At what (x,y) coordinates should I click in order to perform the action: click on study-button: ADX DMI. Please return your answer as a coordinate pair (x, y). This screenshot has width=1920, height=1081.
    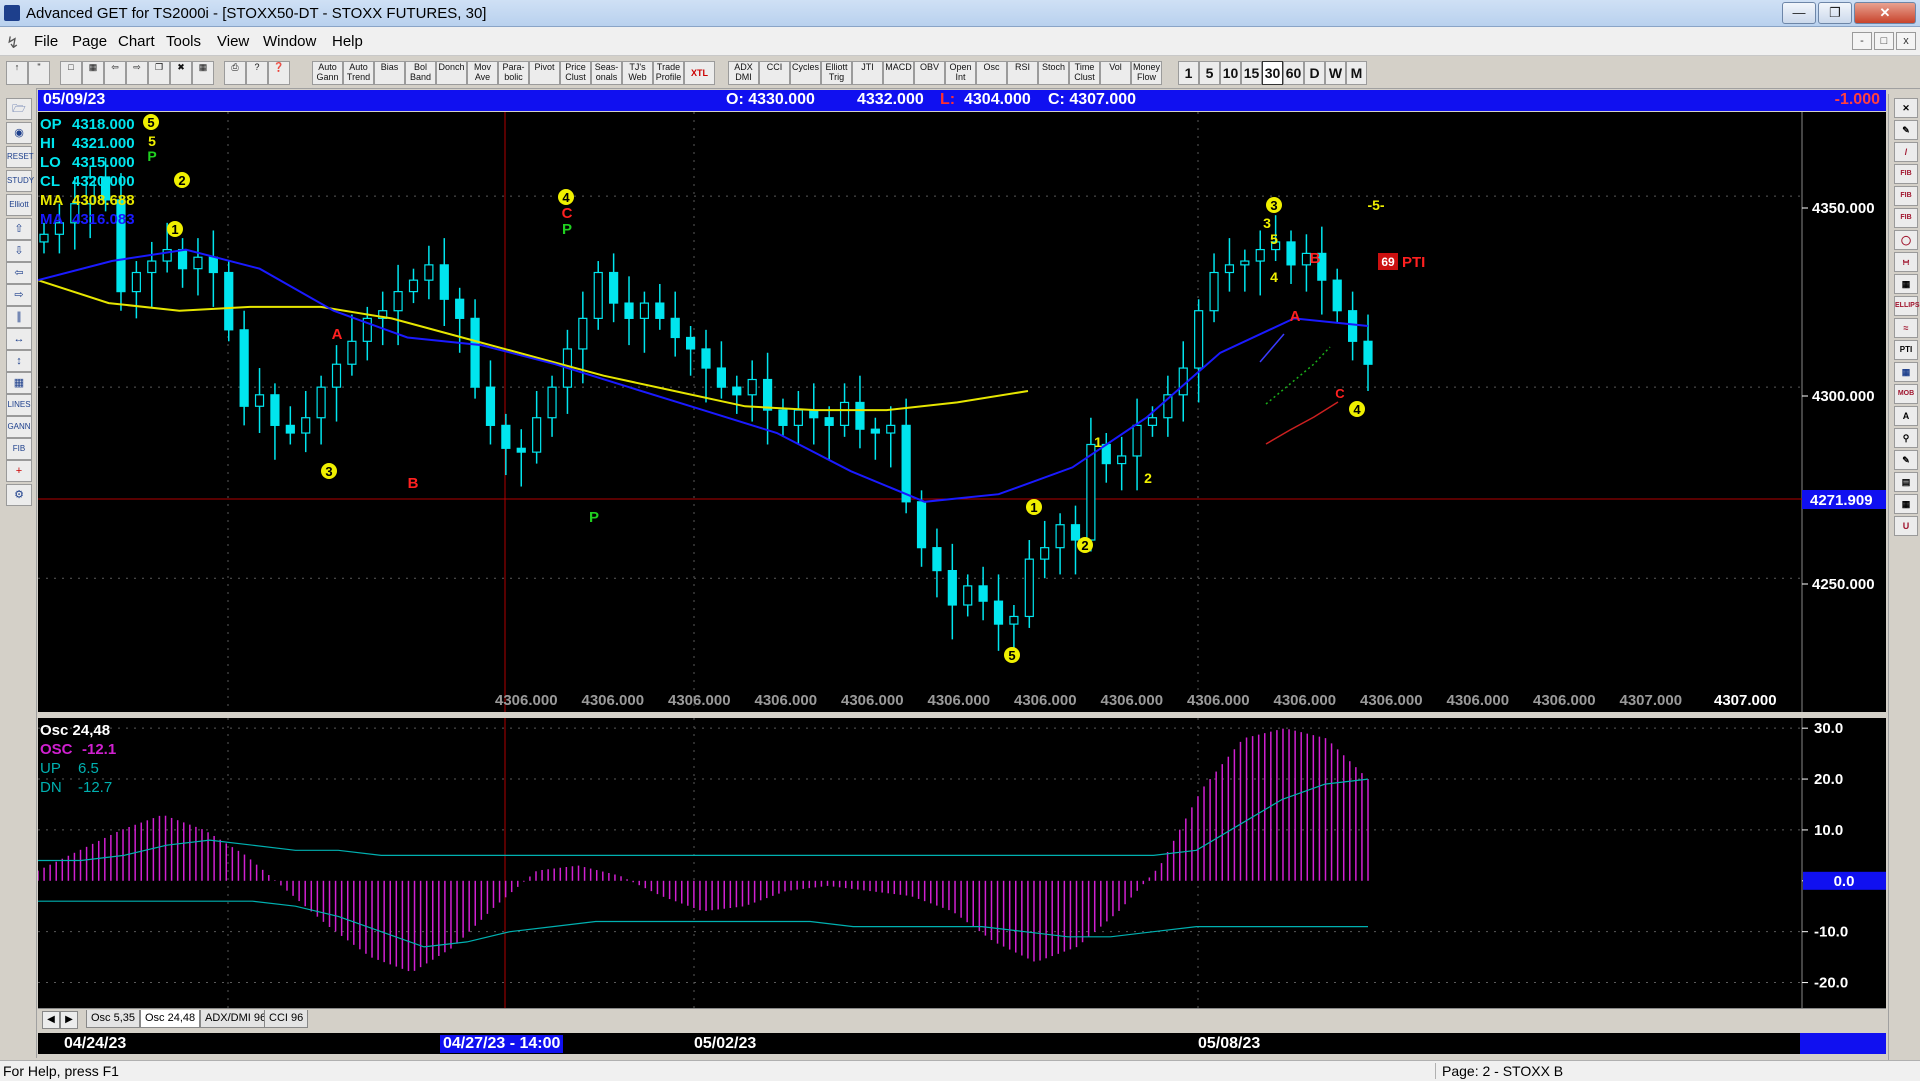
    Looking at the image, I should click on (743, 73).